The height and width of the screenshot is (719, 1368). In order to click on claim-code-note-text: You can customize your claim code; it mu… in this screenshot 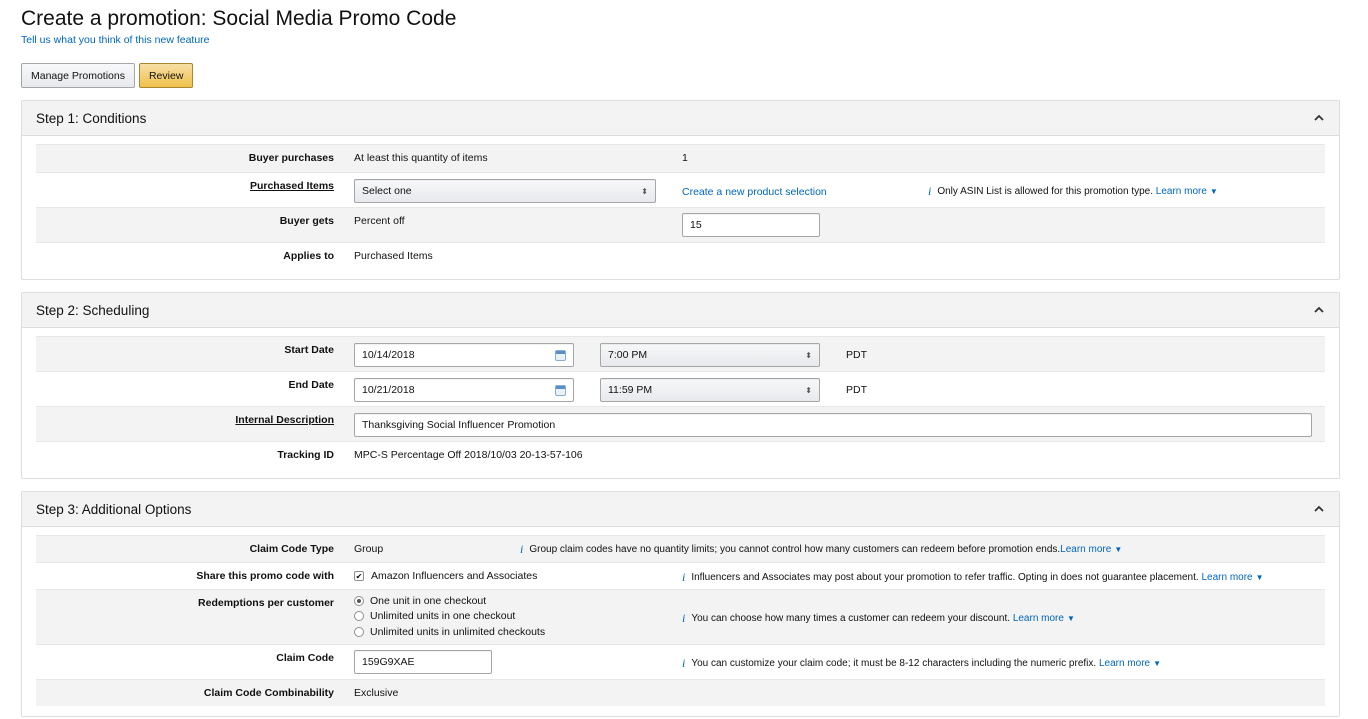, I will do `click(894, 663)`.